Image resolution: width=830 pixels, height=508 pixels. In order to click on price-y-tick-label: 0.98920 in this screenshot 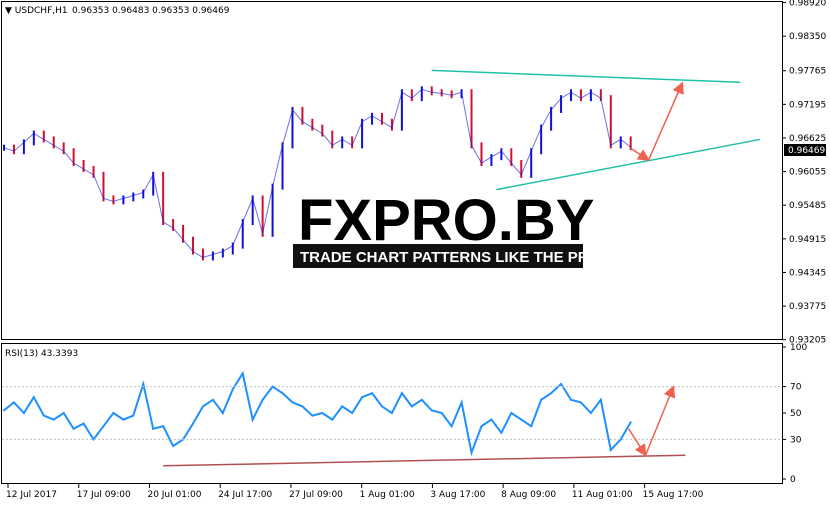, I will do `click(807, 4)`.